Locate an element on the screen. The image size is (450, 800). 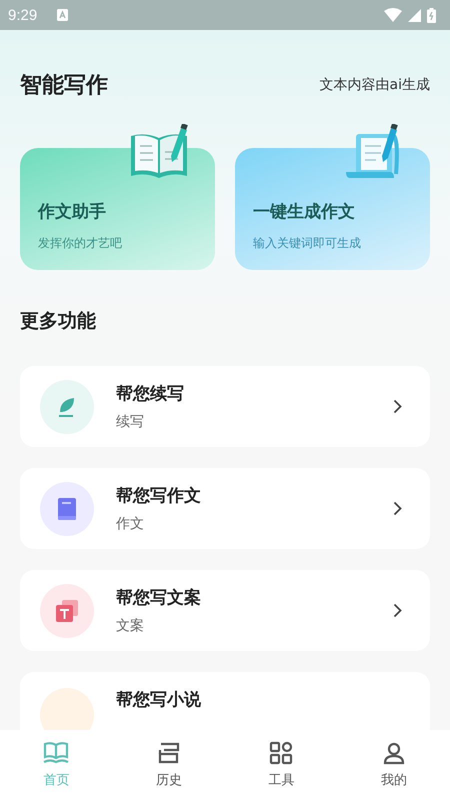
nav-tab: 历史 is located at coordinates (168, 765).